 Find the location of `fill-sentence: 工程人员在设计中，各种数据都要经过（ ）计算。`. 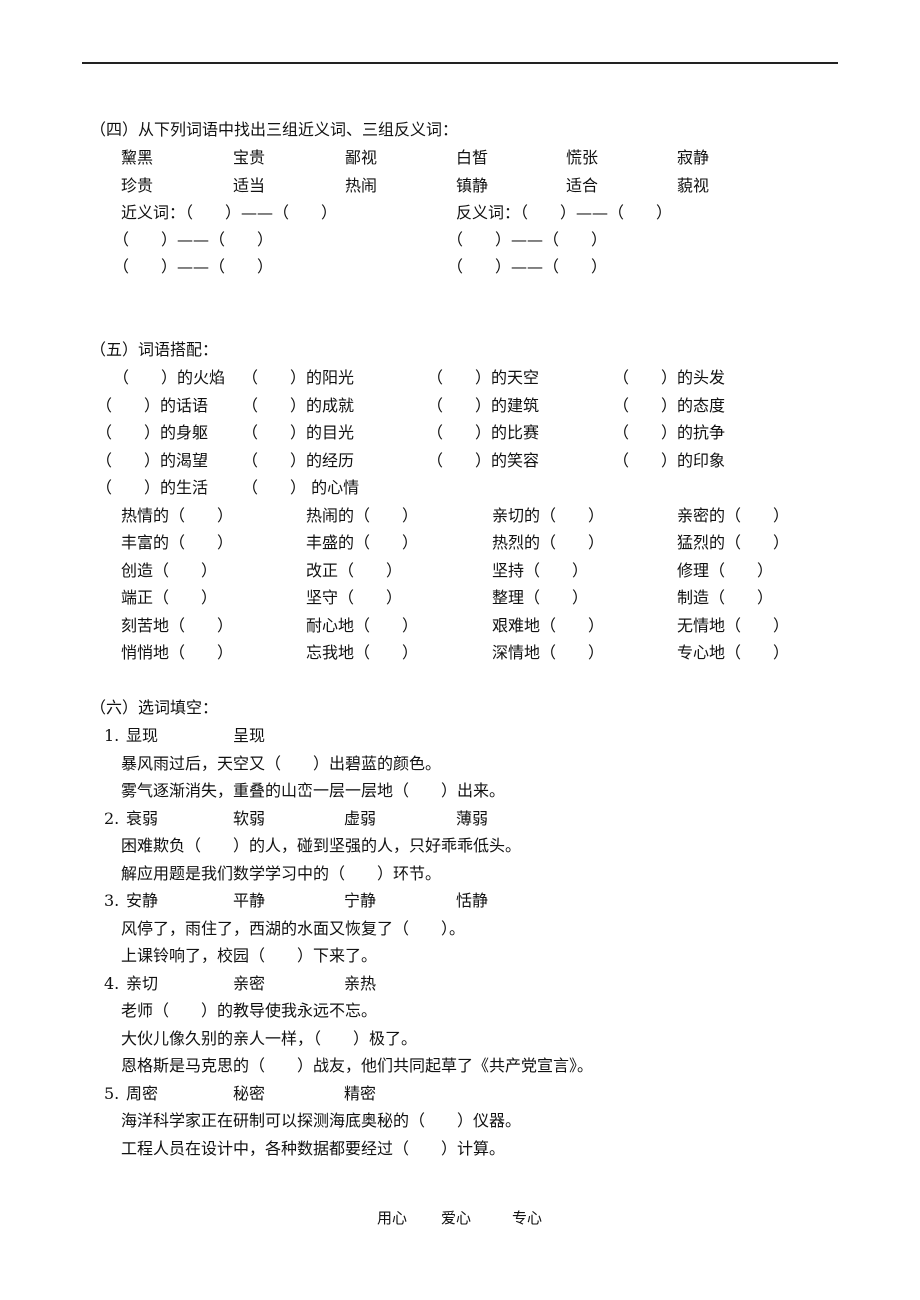

fill-sentence: 工程人员在设计中，各种数据都要经过（ ）计算。 is located at coordinates (313, 1149).